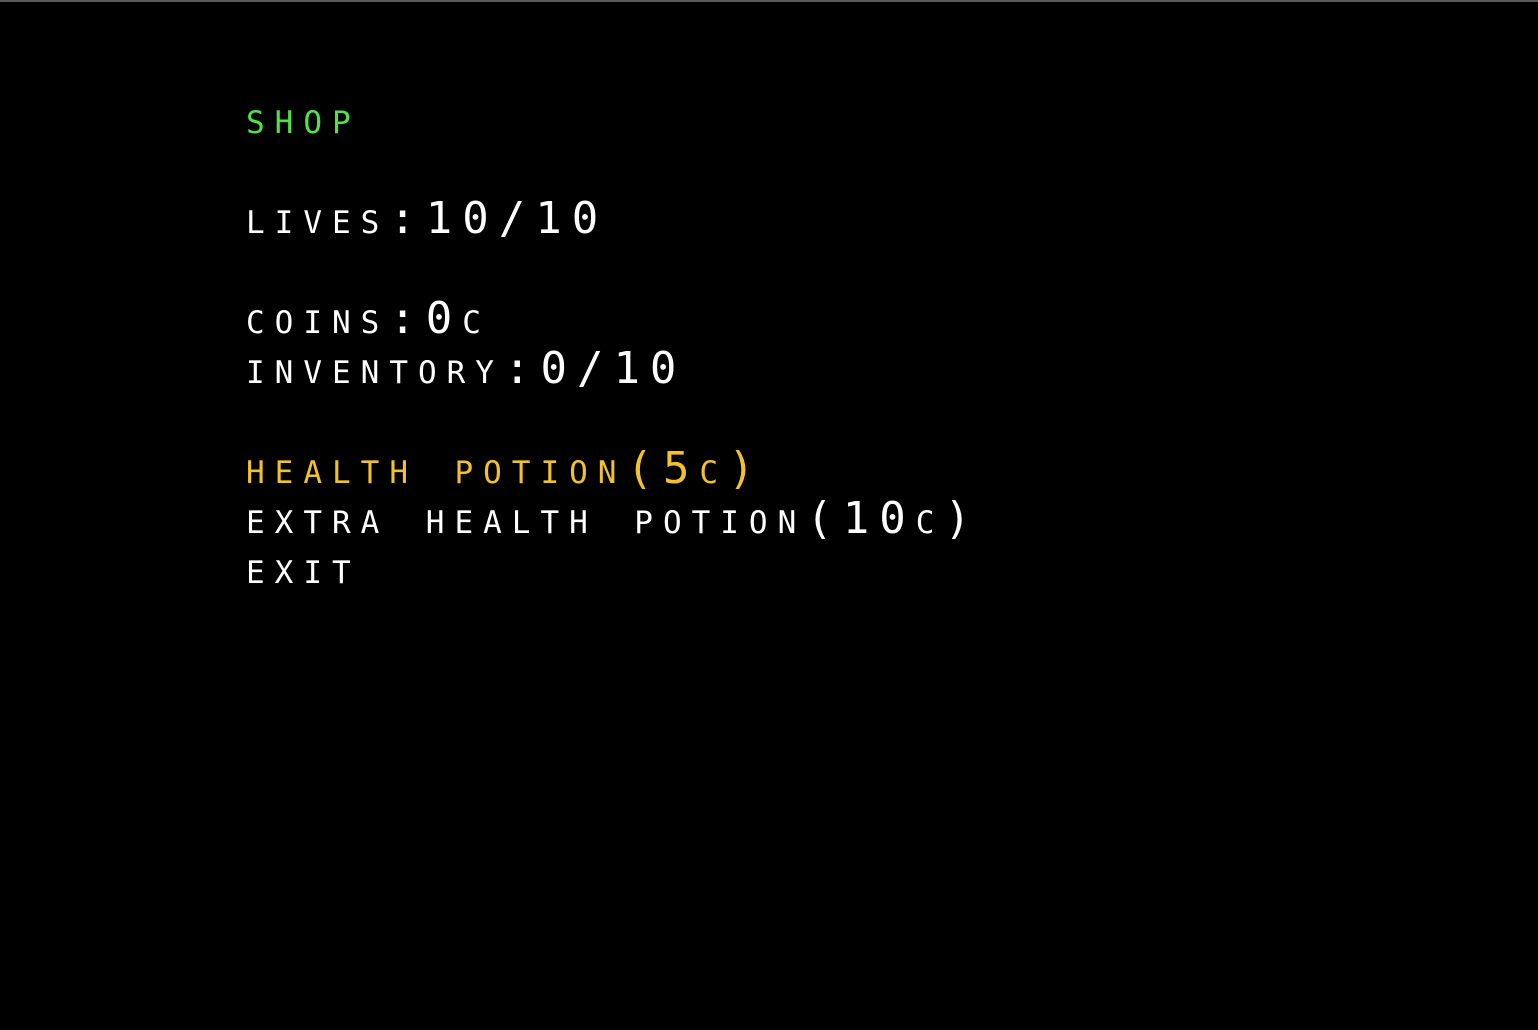 The width and height of the screenshot is (1538, 1030). I want to click on menu-item-exit: Exit, so click(303, 569).